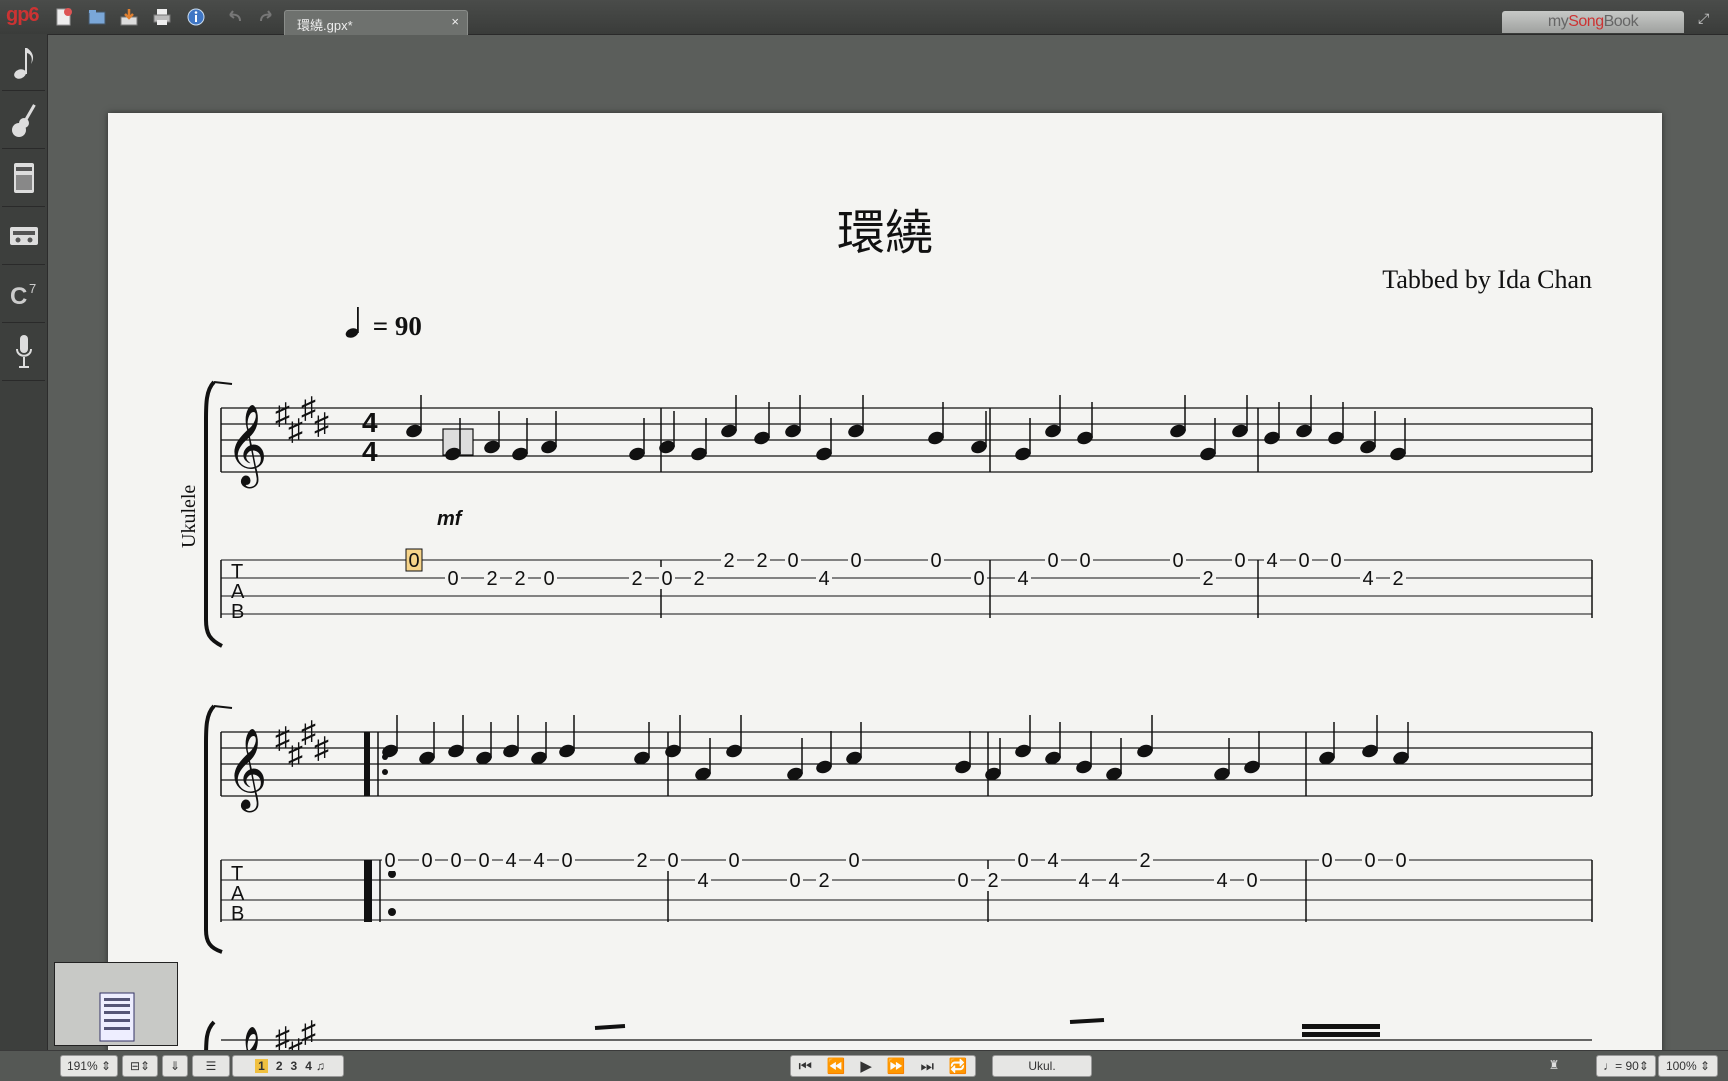 Image resolution: width=1728 pixels, height=1081 pixels. Describe the element at coordinates (32, 288) in the screenshot. I see `svg-text: 7` at that location.